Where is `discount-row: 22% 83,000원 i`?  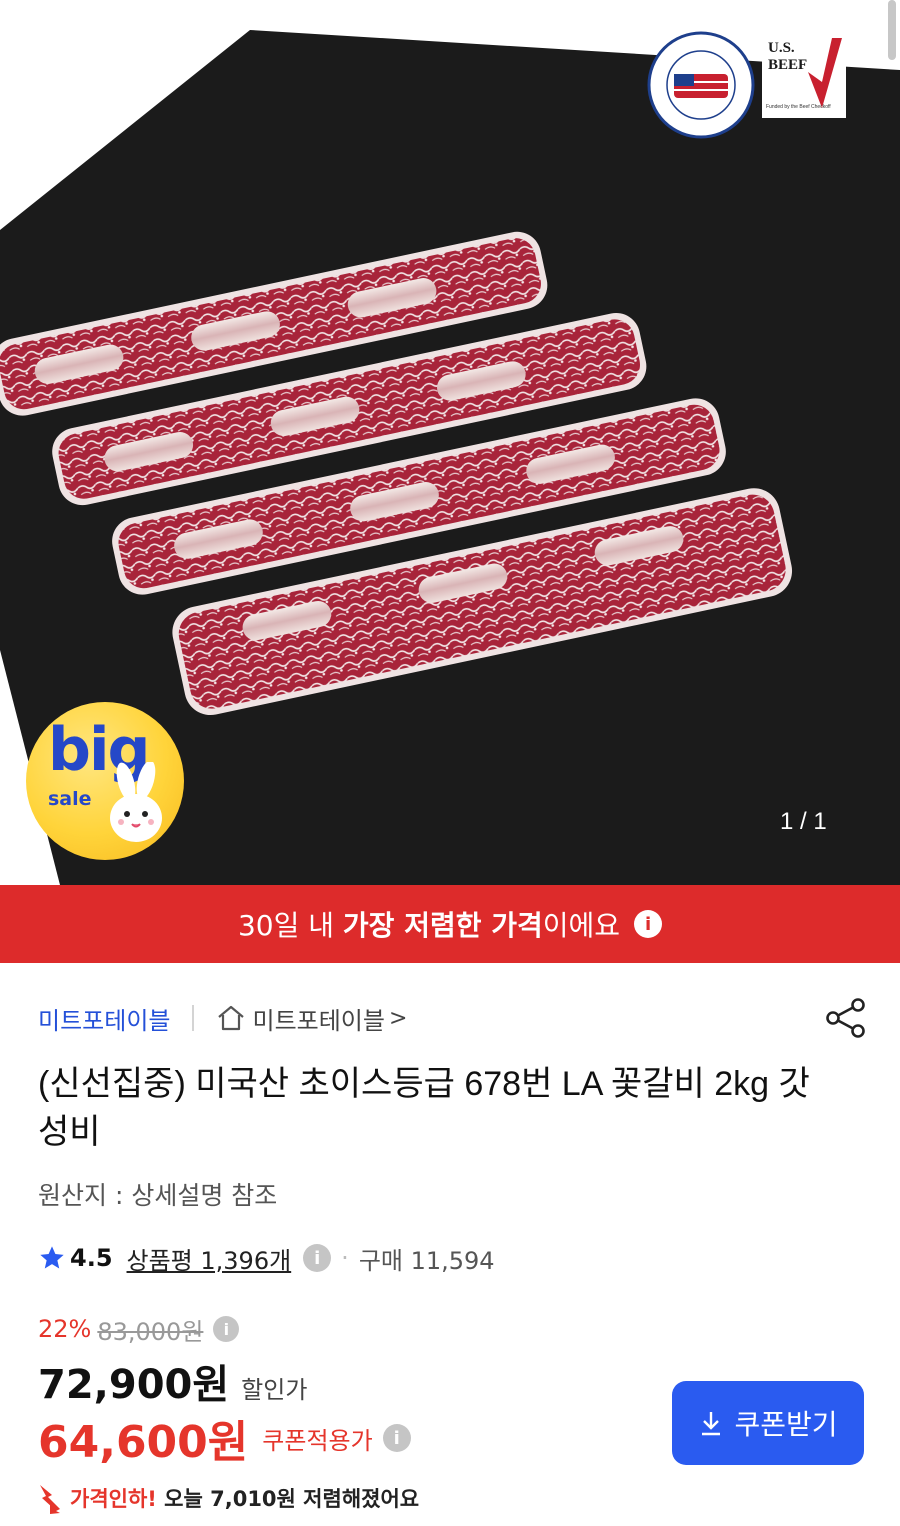 discount-row: 22% 83,000원 i is located at coordinates (139, 1329).